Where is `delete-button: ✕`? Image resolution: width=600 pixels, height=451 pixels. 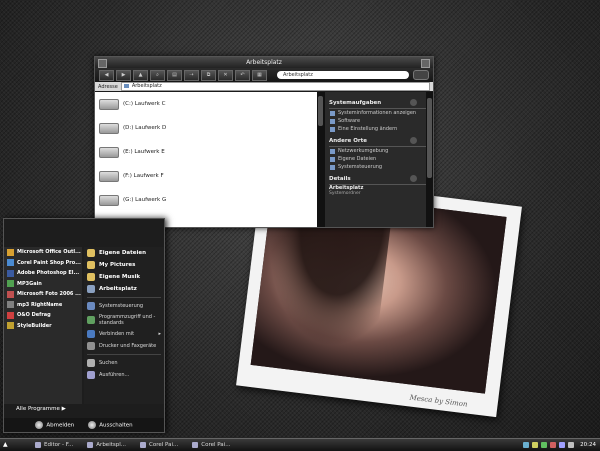
delete-button: ✕ is located at coordinates (225, 75).